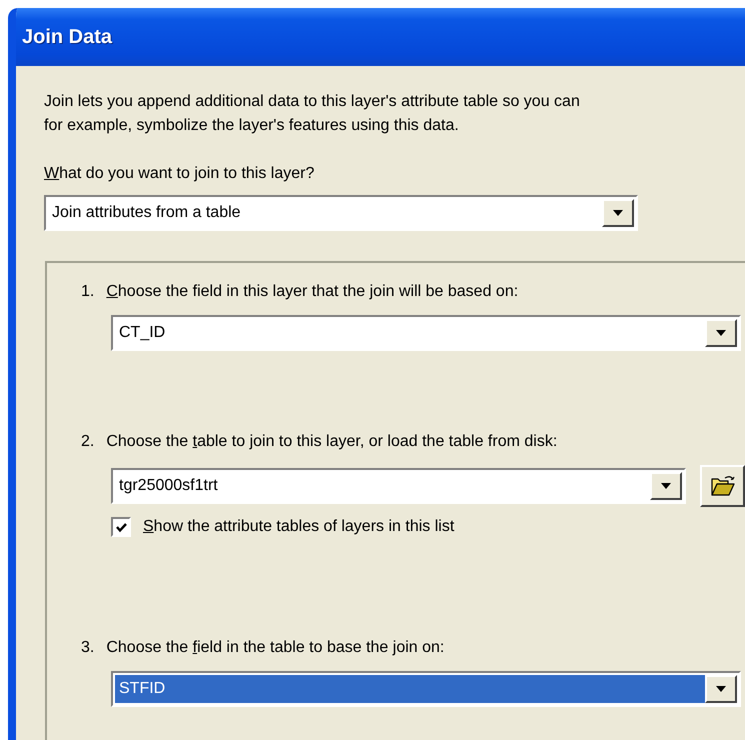 This screenshot has height=740, width=745. I want to click on open-folder-button, so click(722, 486).